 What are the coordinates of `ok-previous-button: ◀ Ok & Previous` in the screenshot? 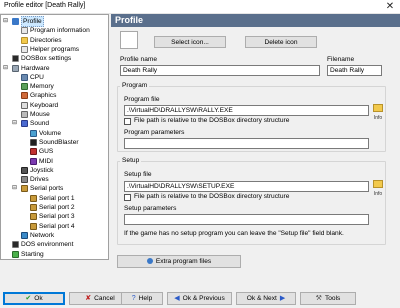 It's located at (199, 298).